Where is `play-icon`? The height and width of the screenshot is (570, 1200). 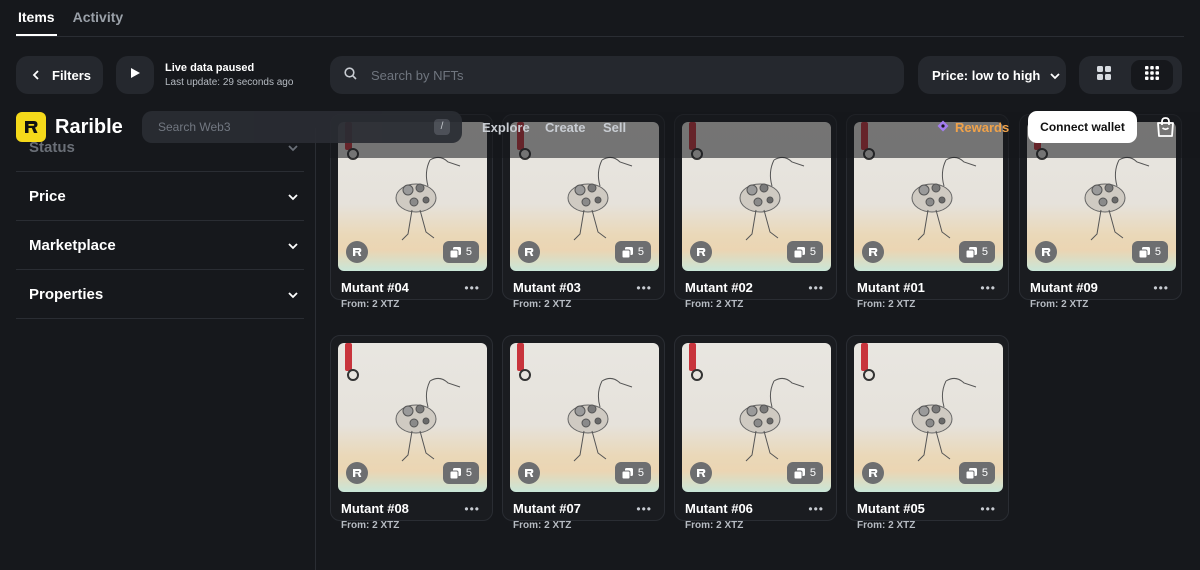 play-icon is located at coordinates (135, 75).